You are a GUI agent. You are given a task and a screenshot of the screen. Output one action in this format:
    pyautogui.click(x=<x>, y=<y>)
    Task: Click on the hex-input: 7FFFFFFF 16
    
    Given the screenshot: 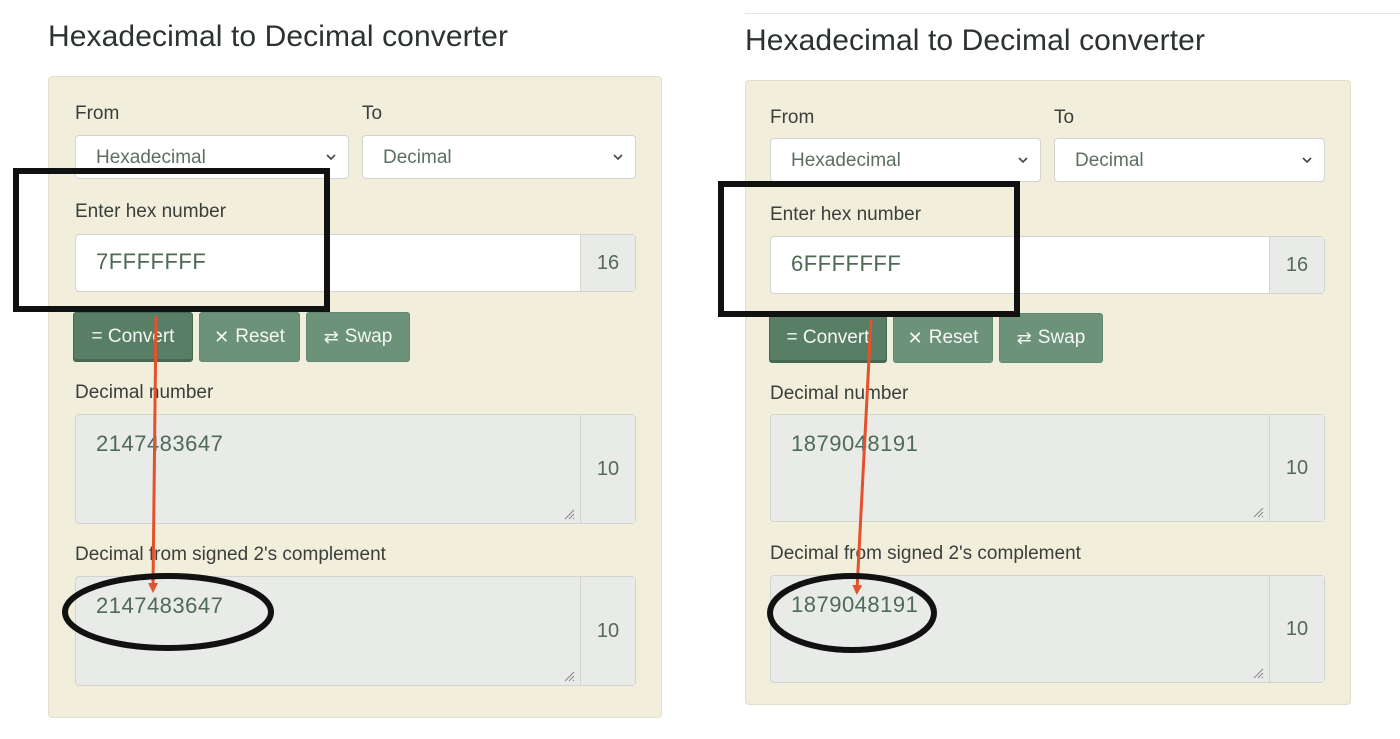 What is the action you would take?
    pyautogui.click(x=355, y=263)
    